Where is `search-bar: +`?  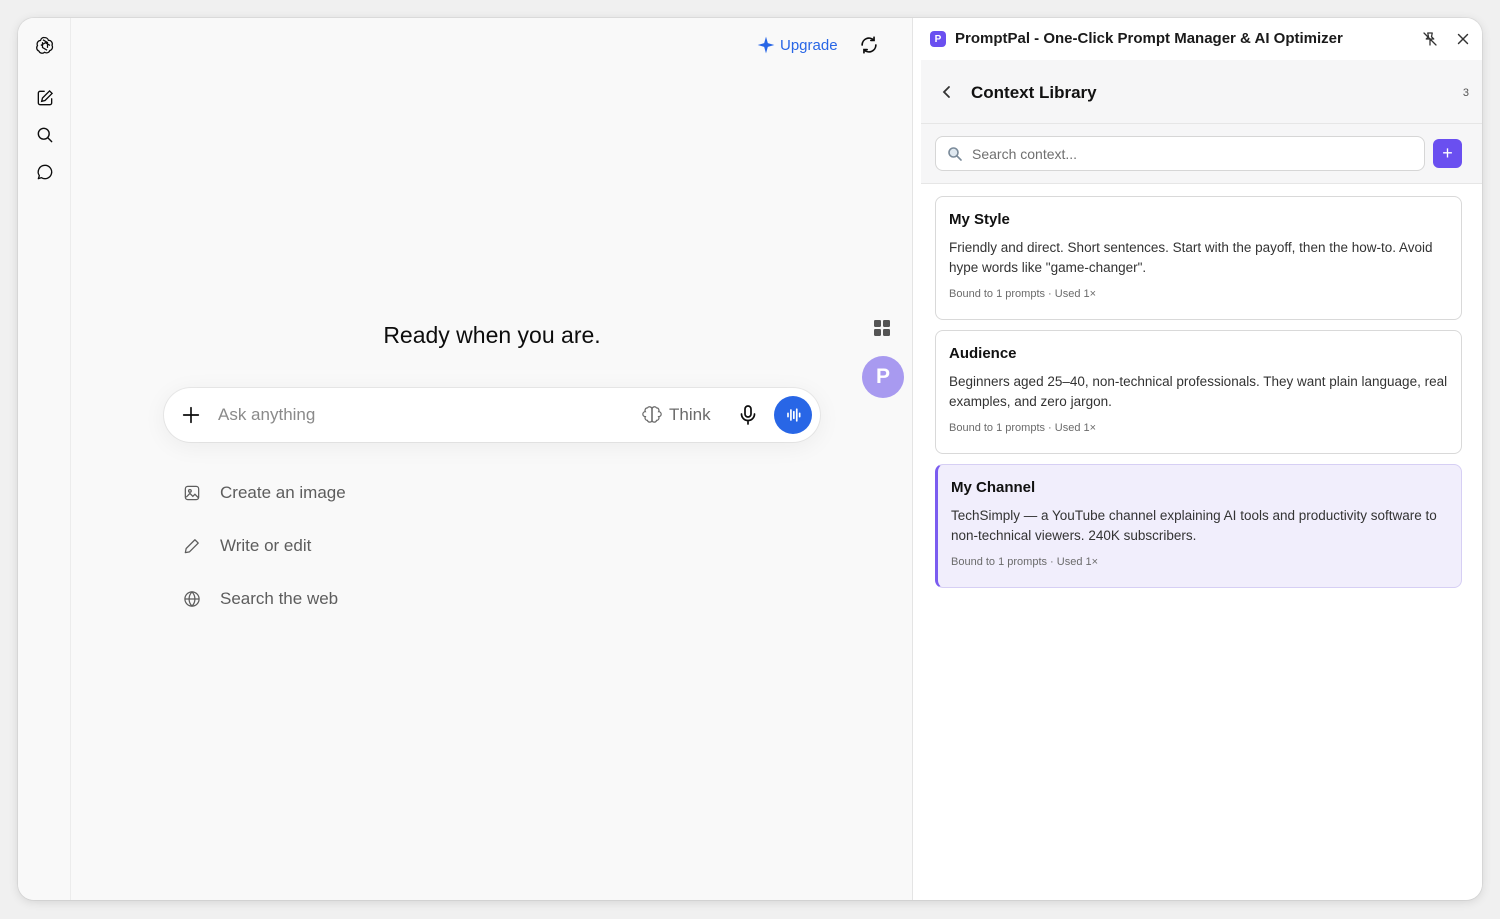
search-bar: + is located at coordinates (1201, 154).